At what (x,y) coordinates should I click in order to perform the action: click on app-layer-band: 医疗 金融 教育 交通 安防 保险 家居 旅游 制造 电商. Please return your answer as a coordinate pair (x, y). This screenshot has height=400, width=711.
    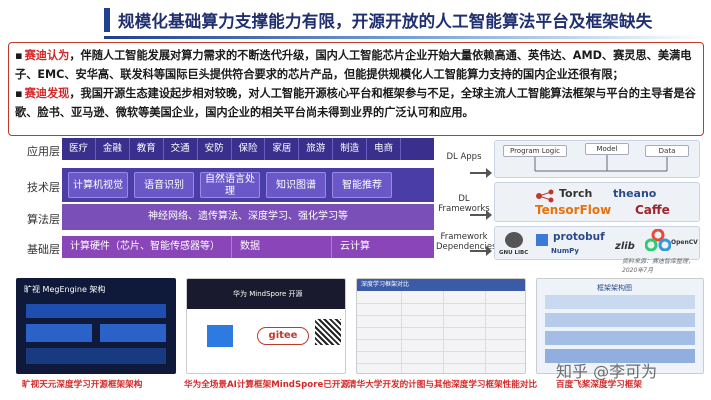
    Looking at the image, I should click on (248, 149).